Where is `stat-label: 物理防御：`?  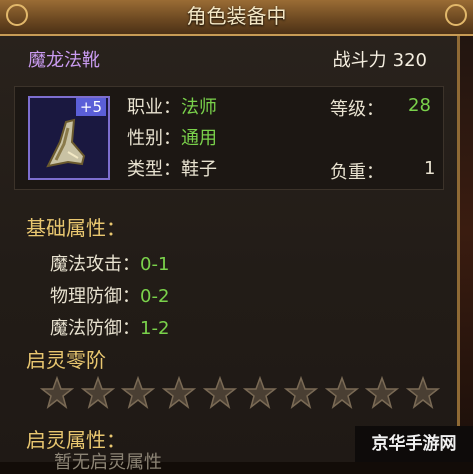 stat-label: 物理防御： is located at coordinates (95, 296).